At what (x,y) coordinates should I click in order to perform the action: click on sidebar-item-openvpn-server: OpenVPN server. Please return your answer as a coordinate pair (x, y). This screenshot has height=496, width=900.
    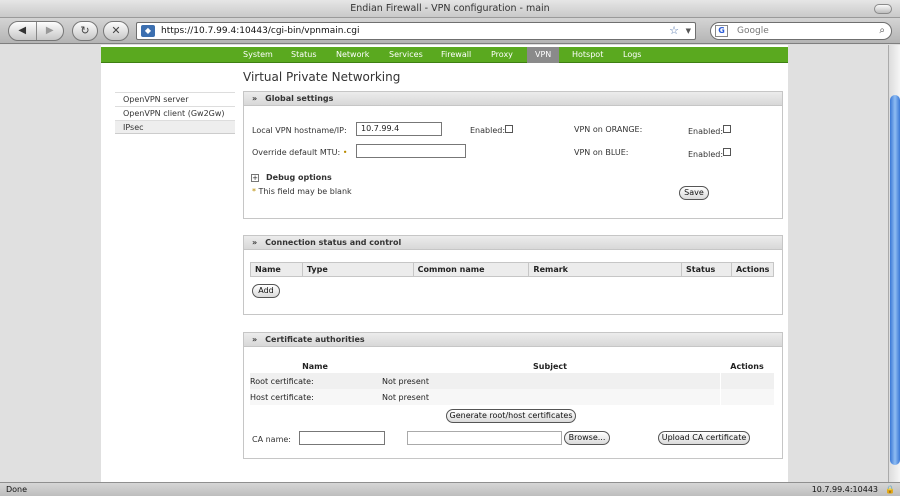
    Looking at the image, I should click on (175, 99).